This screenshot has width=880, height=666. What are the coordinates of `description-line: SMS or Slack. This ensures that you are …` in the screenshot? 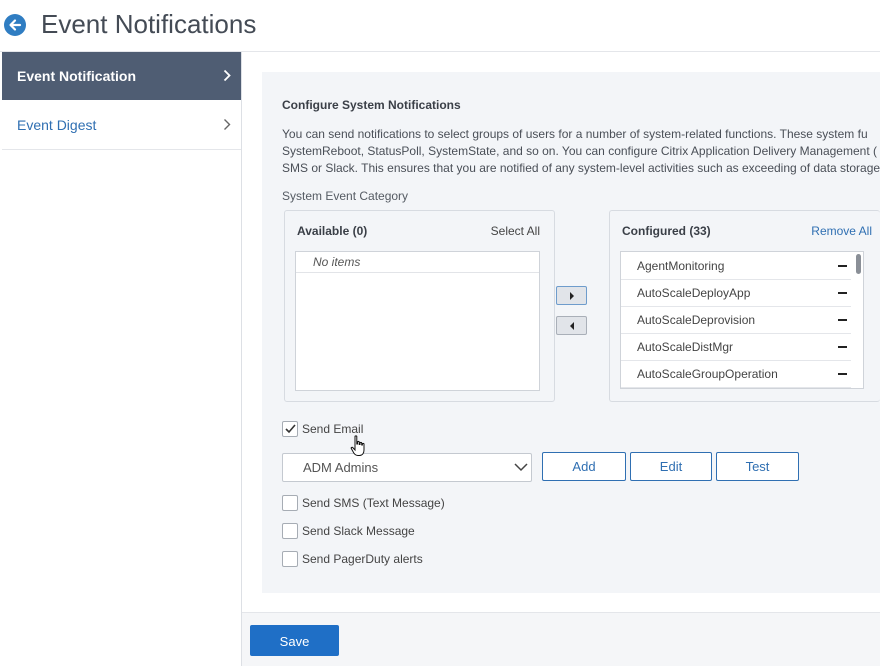 It's located at (581, 168).